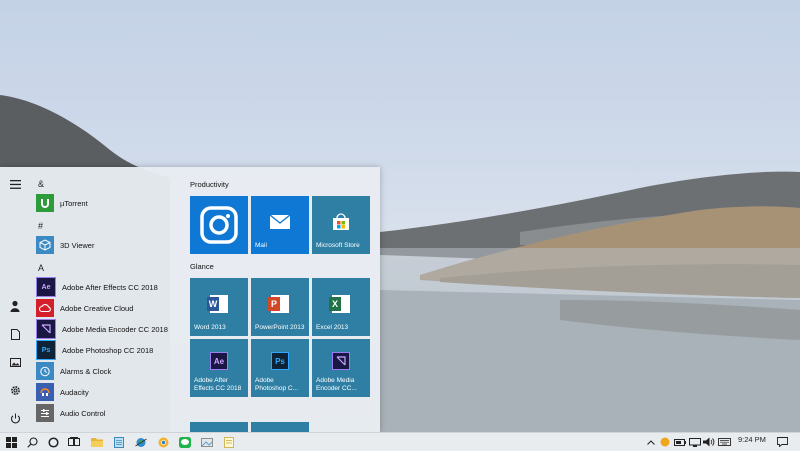 This screenshot has height=451, width=800. Describe the element at coordinates (185, 442) in the screenshot. I see `line-icon` at that location.